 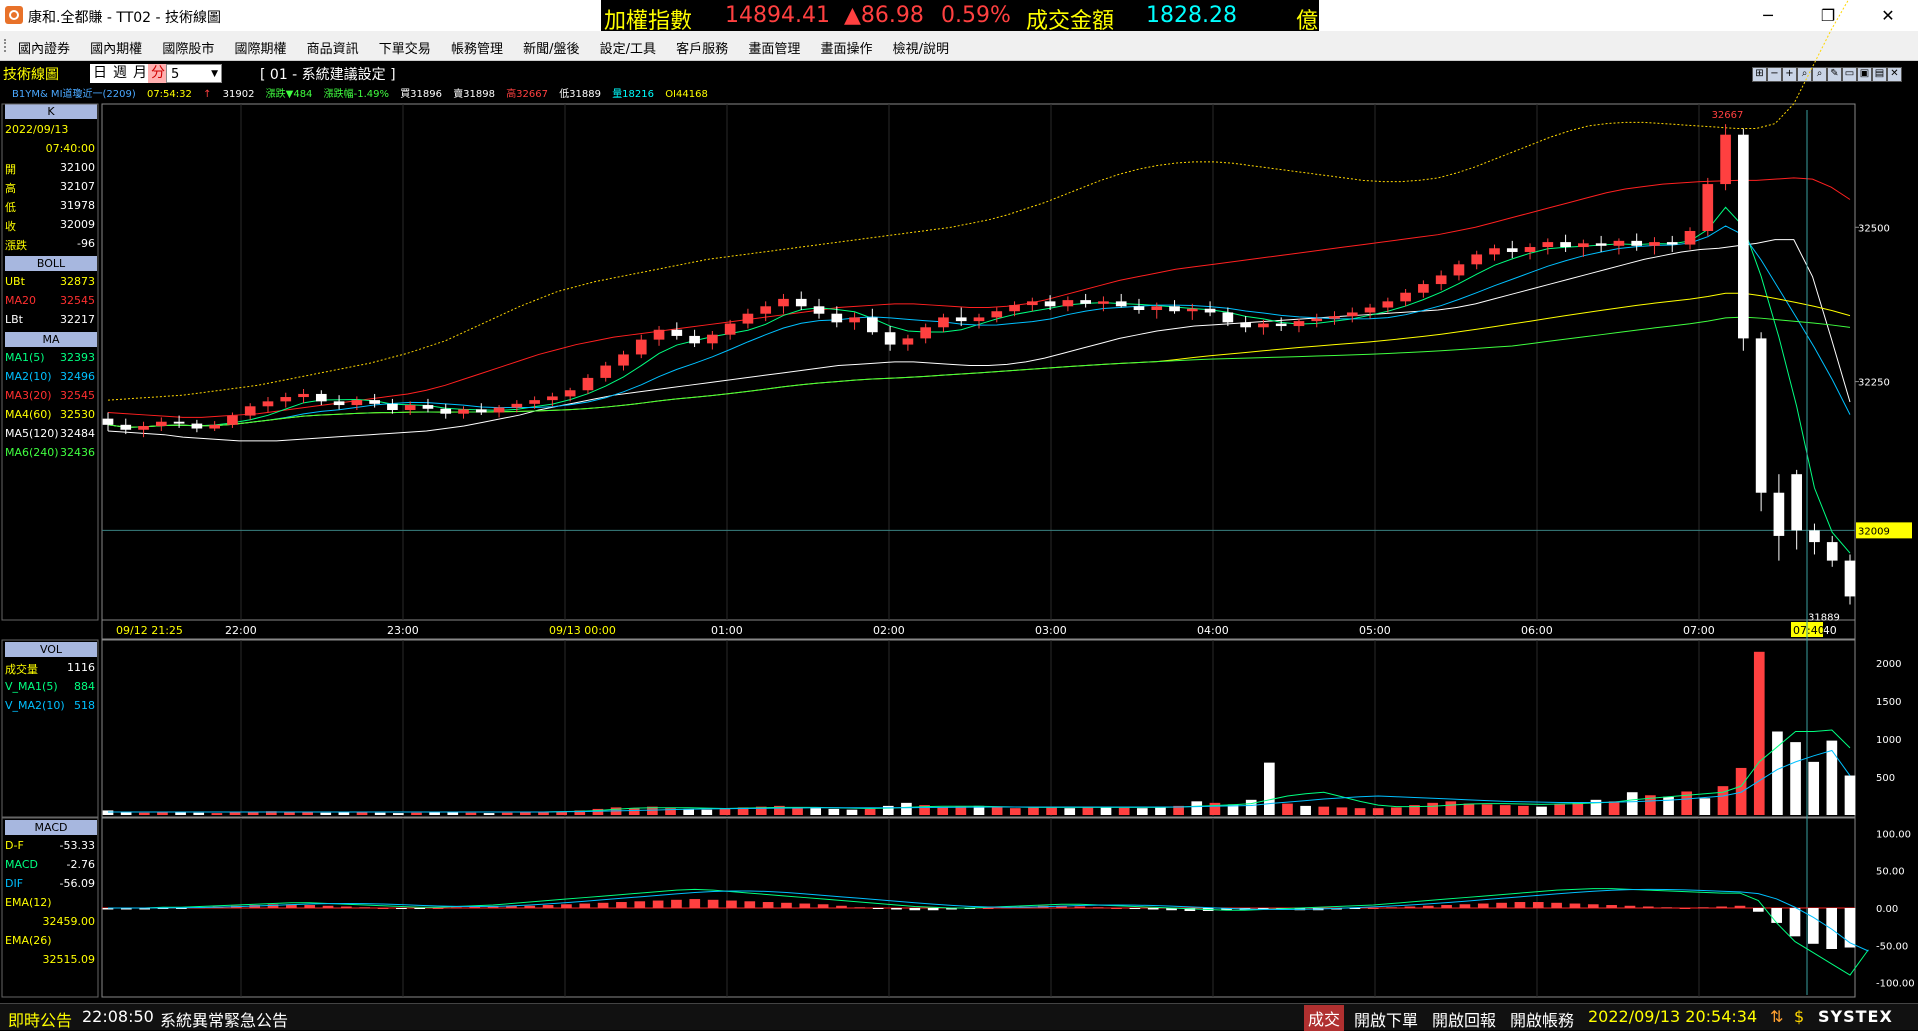 What do you see at coordinates (1324, 1018) in the screenshot?
I see `deal-button: 成交` at bounding box center [1324, 1018].